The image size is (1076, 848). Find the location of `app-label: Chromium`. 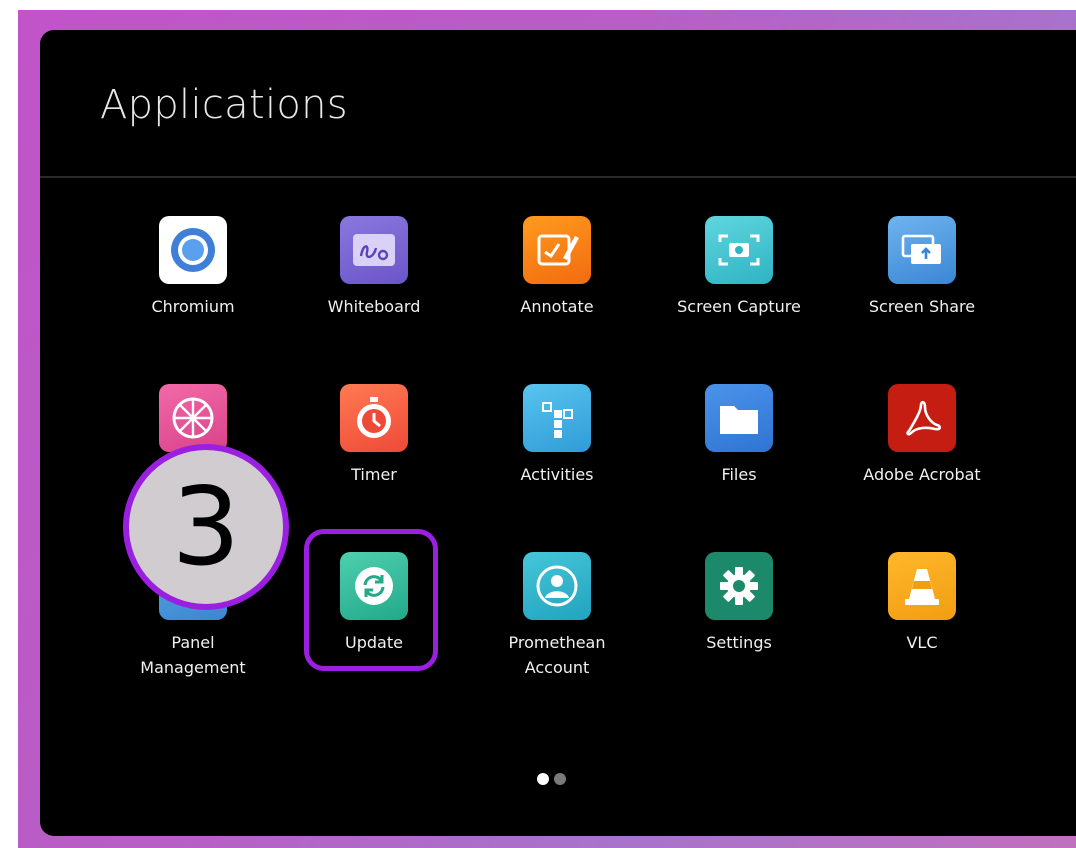

app-label: Chromium is located at coordinates (193, 306).